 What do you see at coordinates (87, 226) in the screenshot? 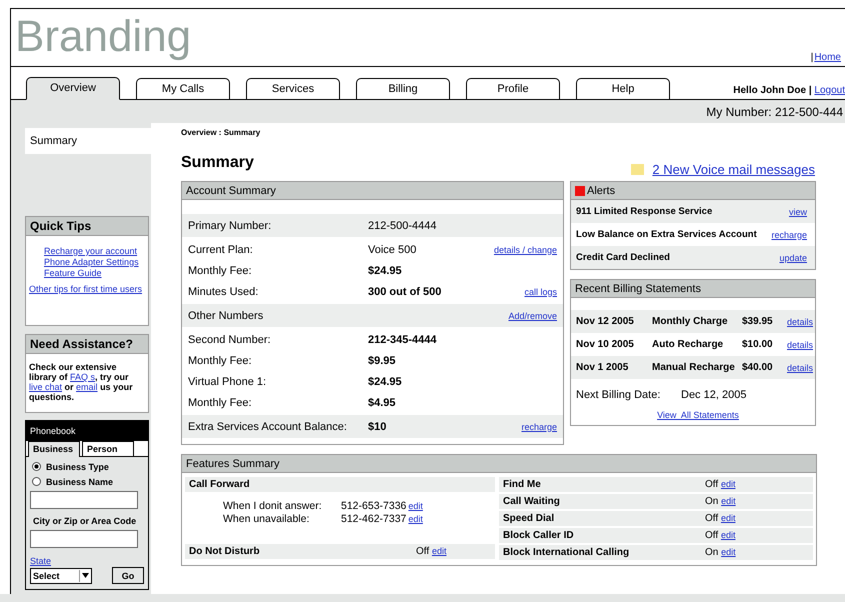
I see `panel-title: Quick Tips` at bounding box center [87, 226].